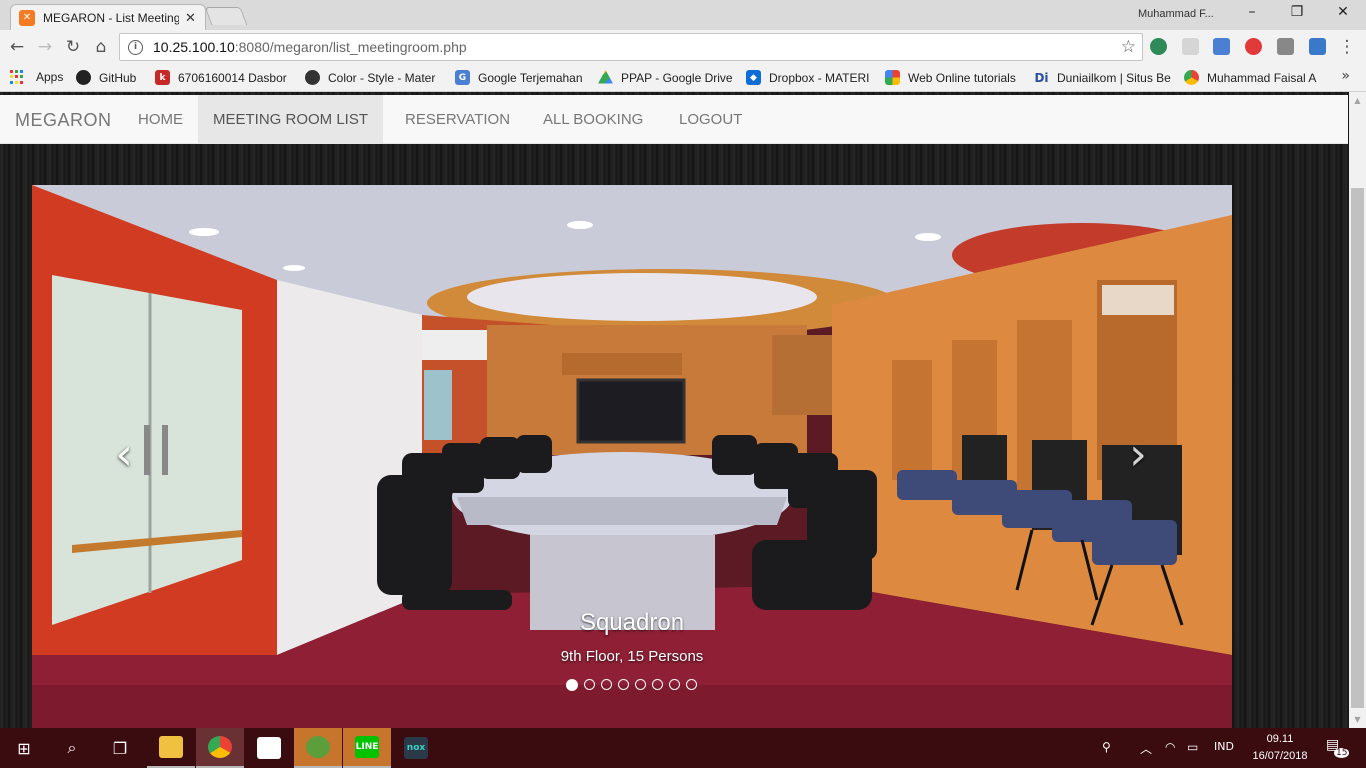 The width and height of the screenshot is (1366, 768). What do you see at coordinates (83, 77) in the screenshot?
I see `github-icon` at bounding box center [83, 77].